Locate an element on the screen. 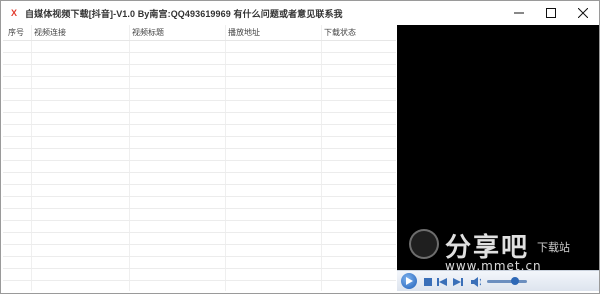  stop-button is located at coordinates (428, 282).